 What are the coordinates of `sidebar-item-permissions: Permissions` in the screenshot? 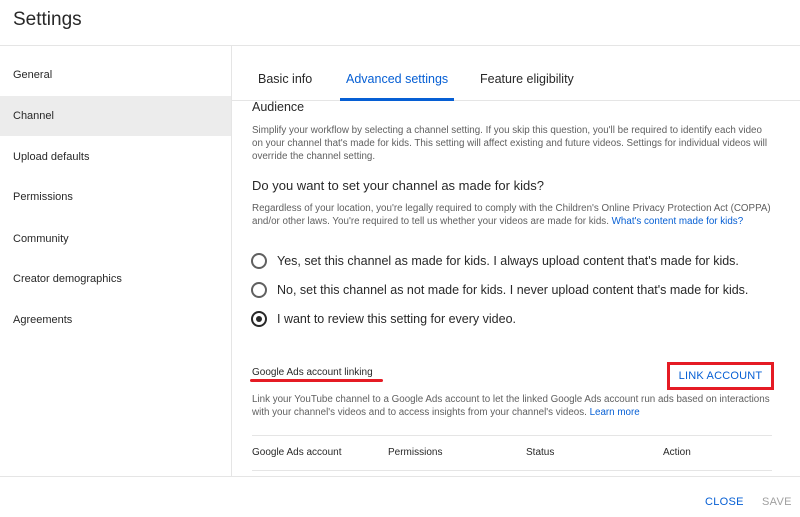 It's located at (115, 197).